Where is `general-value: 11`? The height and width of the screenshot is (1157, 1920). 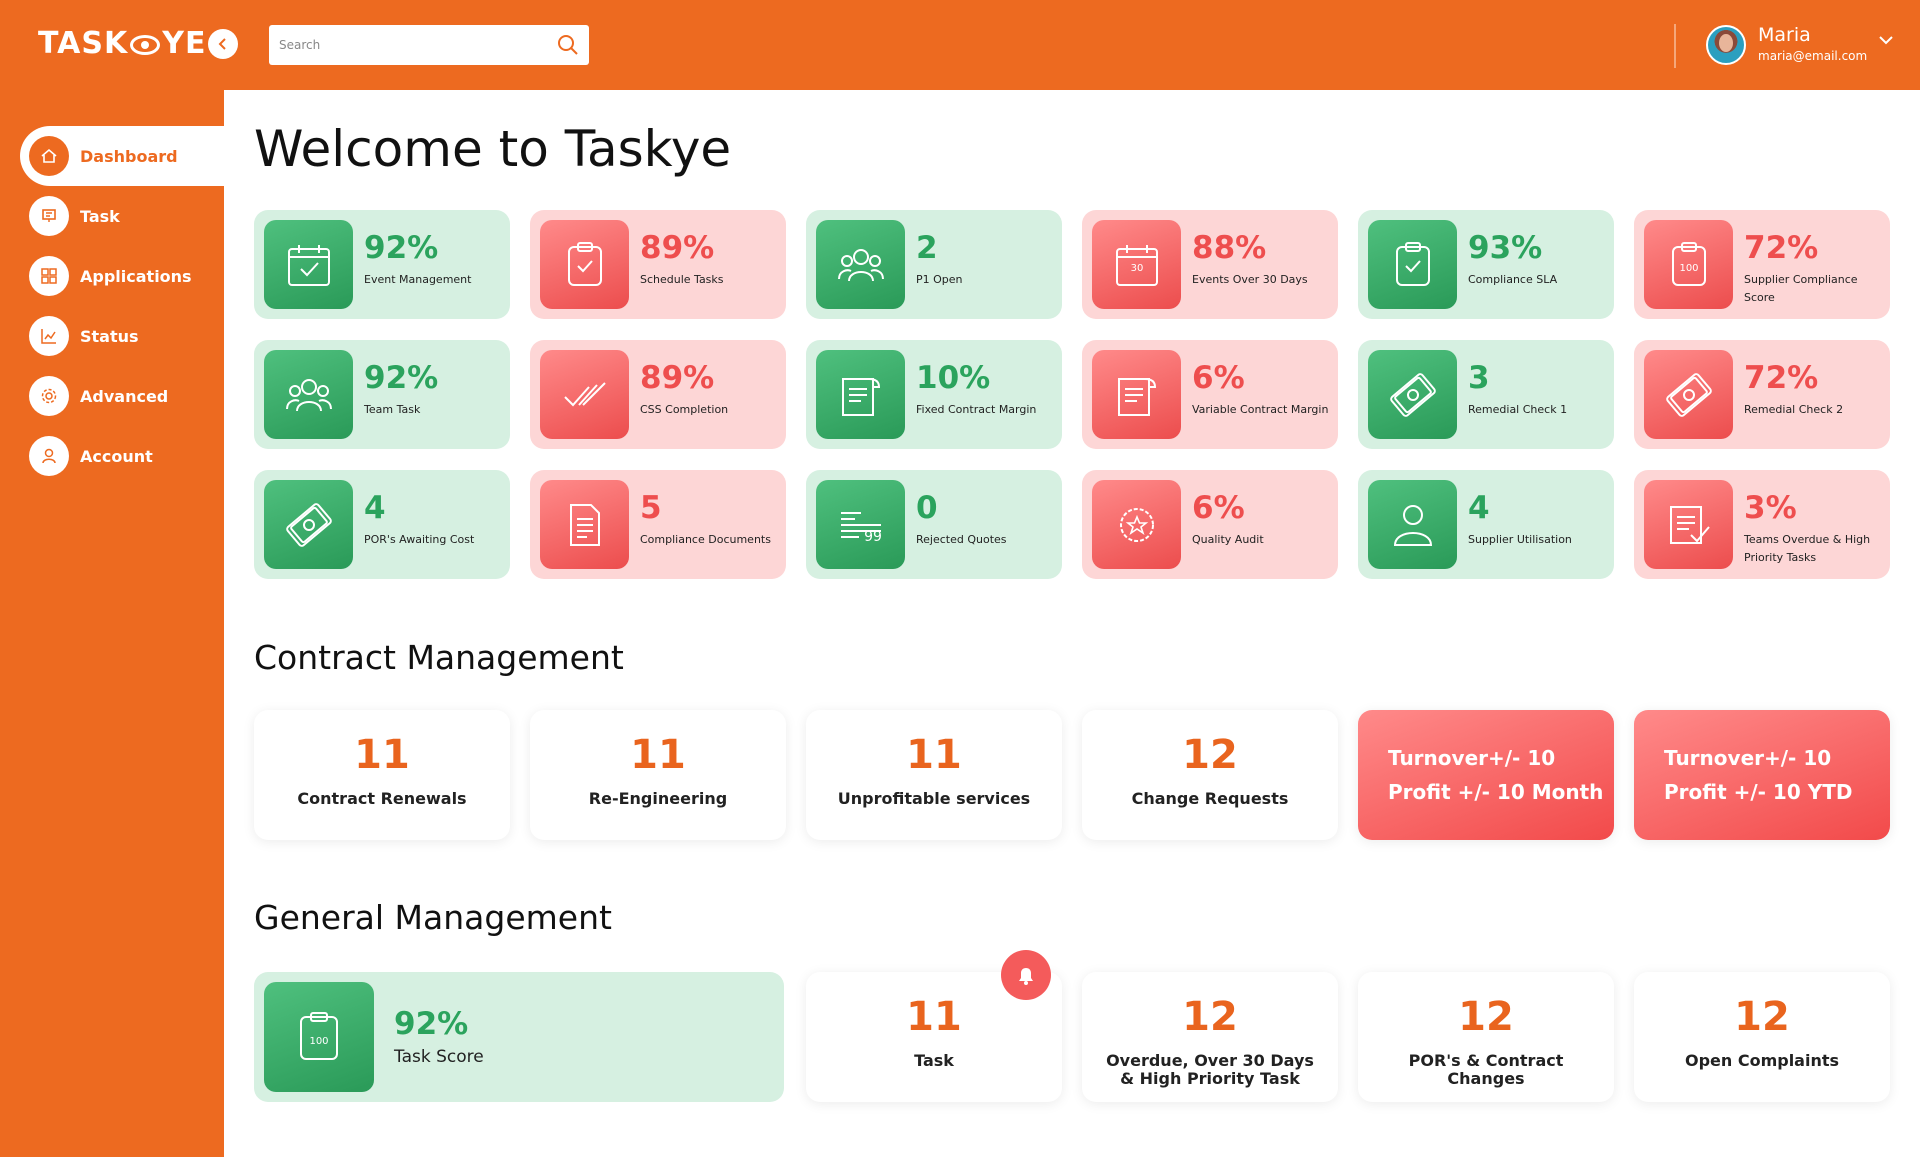
general-value: 11 is located at coordinates (934, 1017).